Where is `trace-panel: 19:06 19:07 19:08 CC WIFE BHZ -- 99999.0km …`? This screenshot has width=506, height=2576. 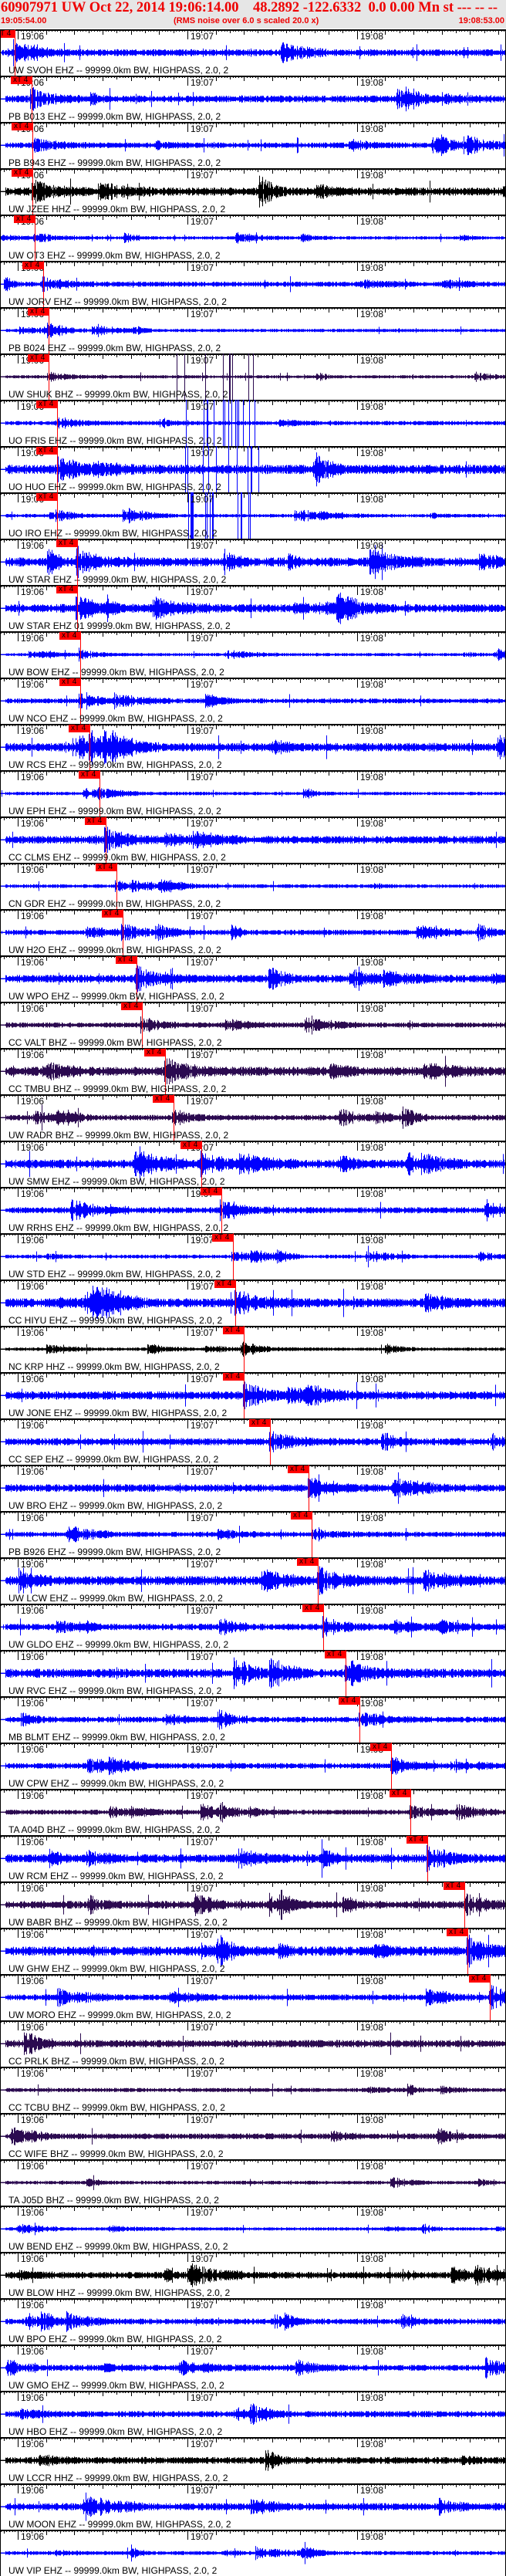
trace-panel: 19:06 19:07 19:08 CC WIFE BHZ -- 99999.0km … is located at coordinates (253, 2136).